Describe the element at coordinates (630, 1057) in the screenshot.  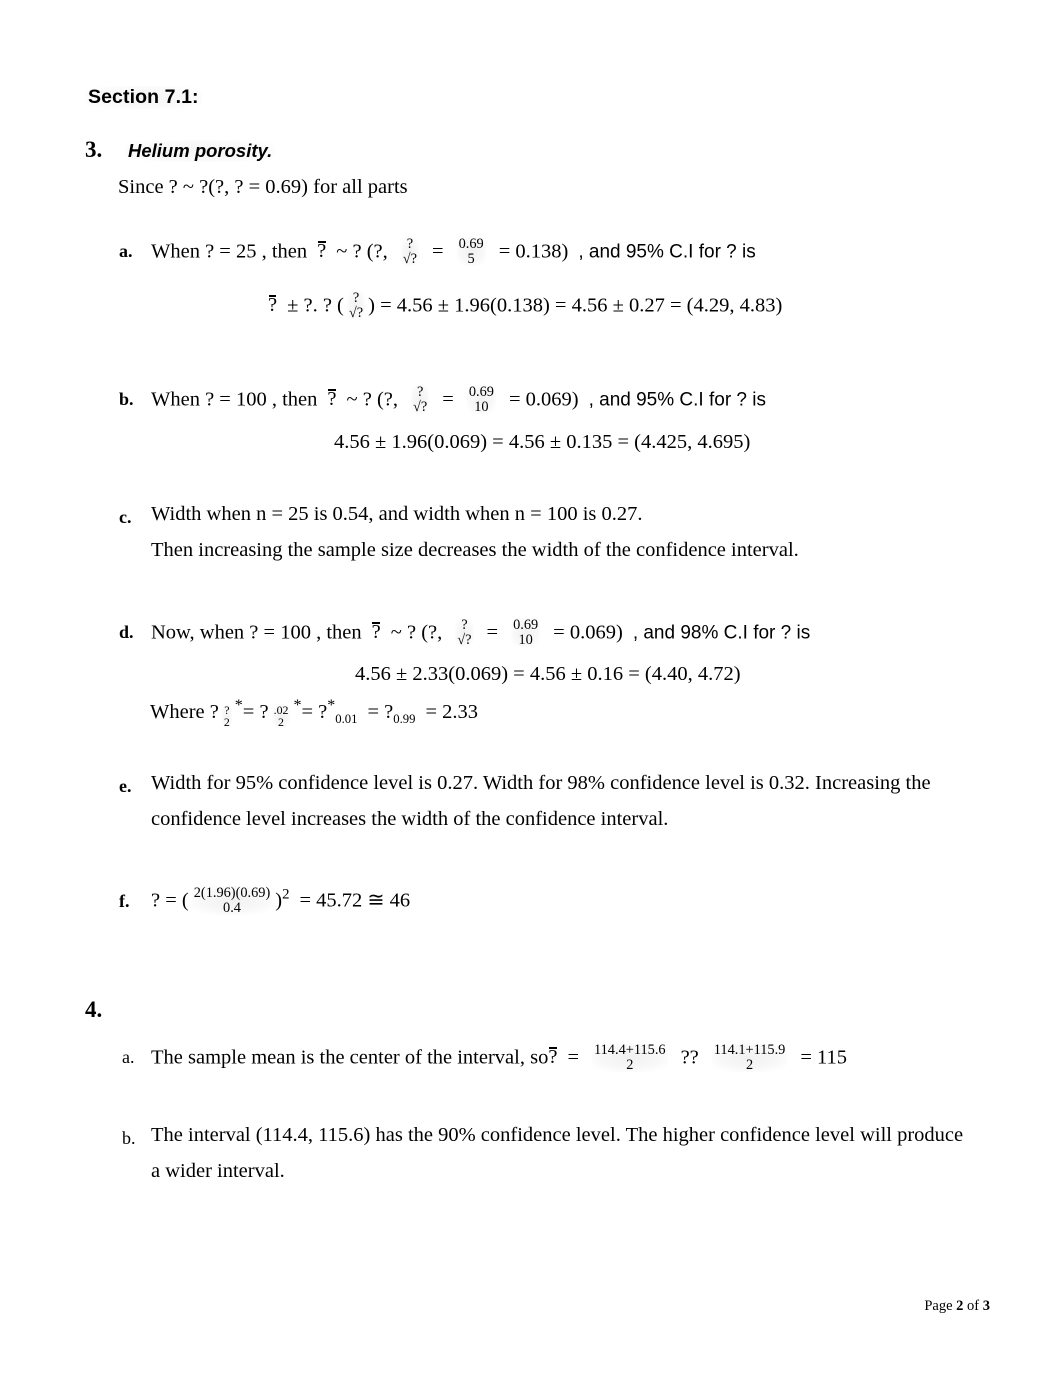
I see `fraction-1144-1156-over-2: 114.4+115.6 2` at that location.